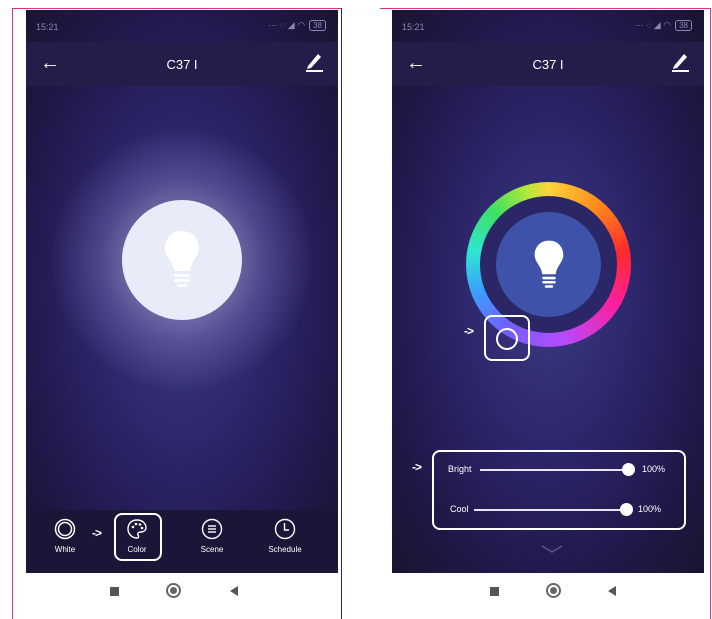  Describe the element at coordinates (552, 549) in the screenshot. I see `chevron-down-icon` at that location.